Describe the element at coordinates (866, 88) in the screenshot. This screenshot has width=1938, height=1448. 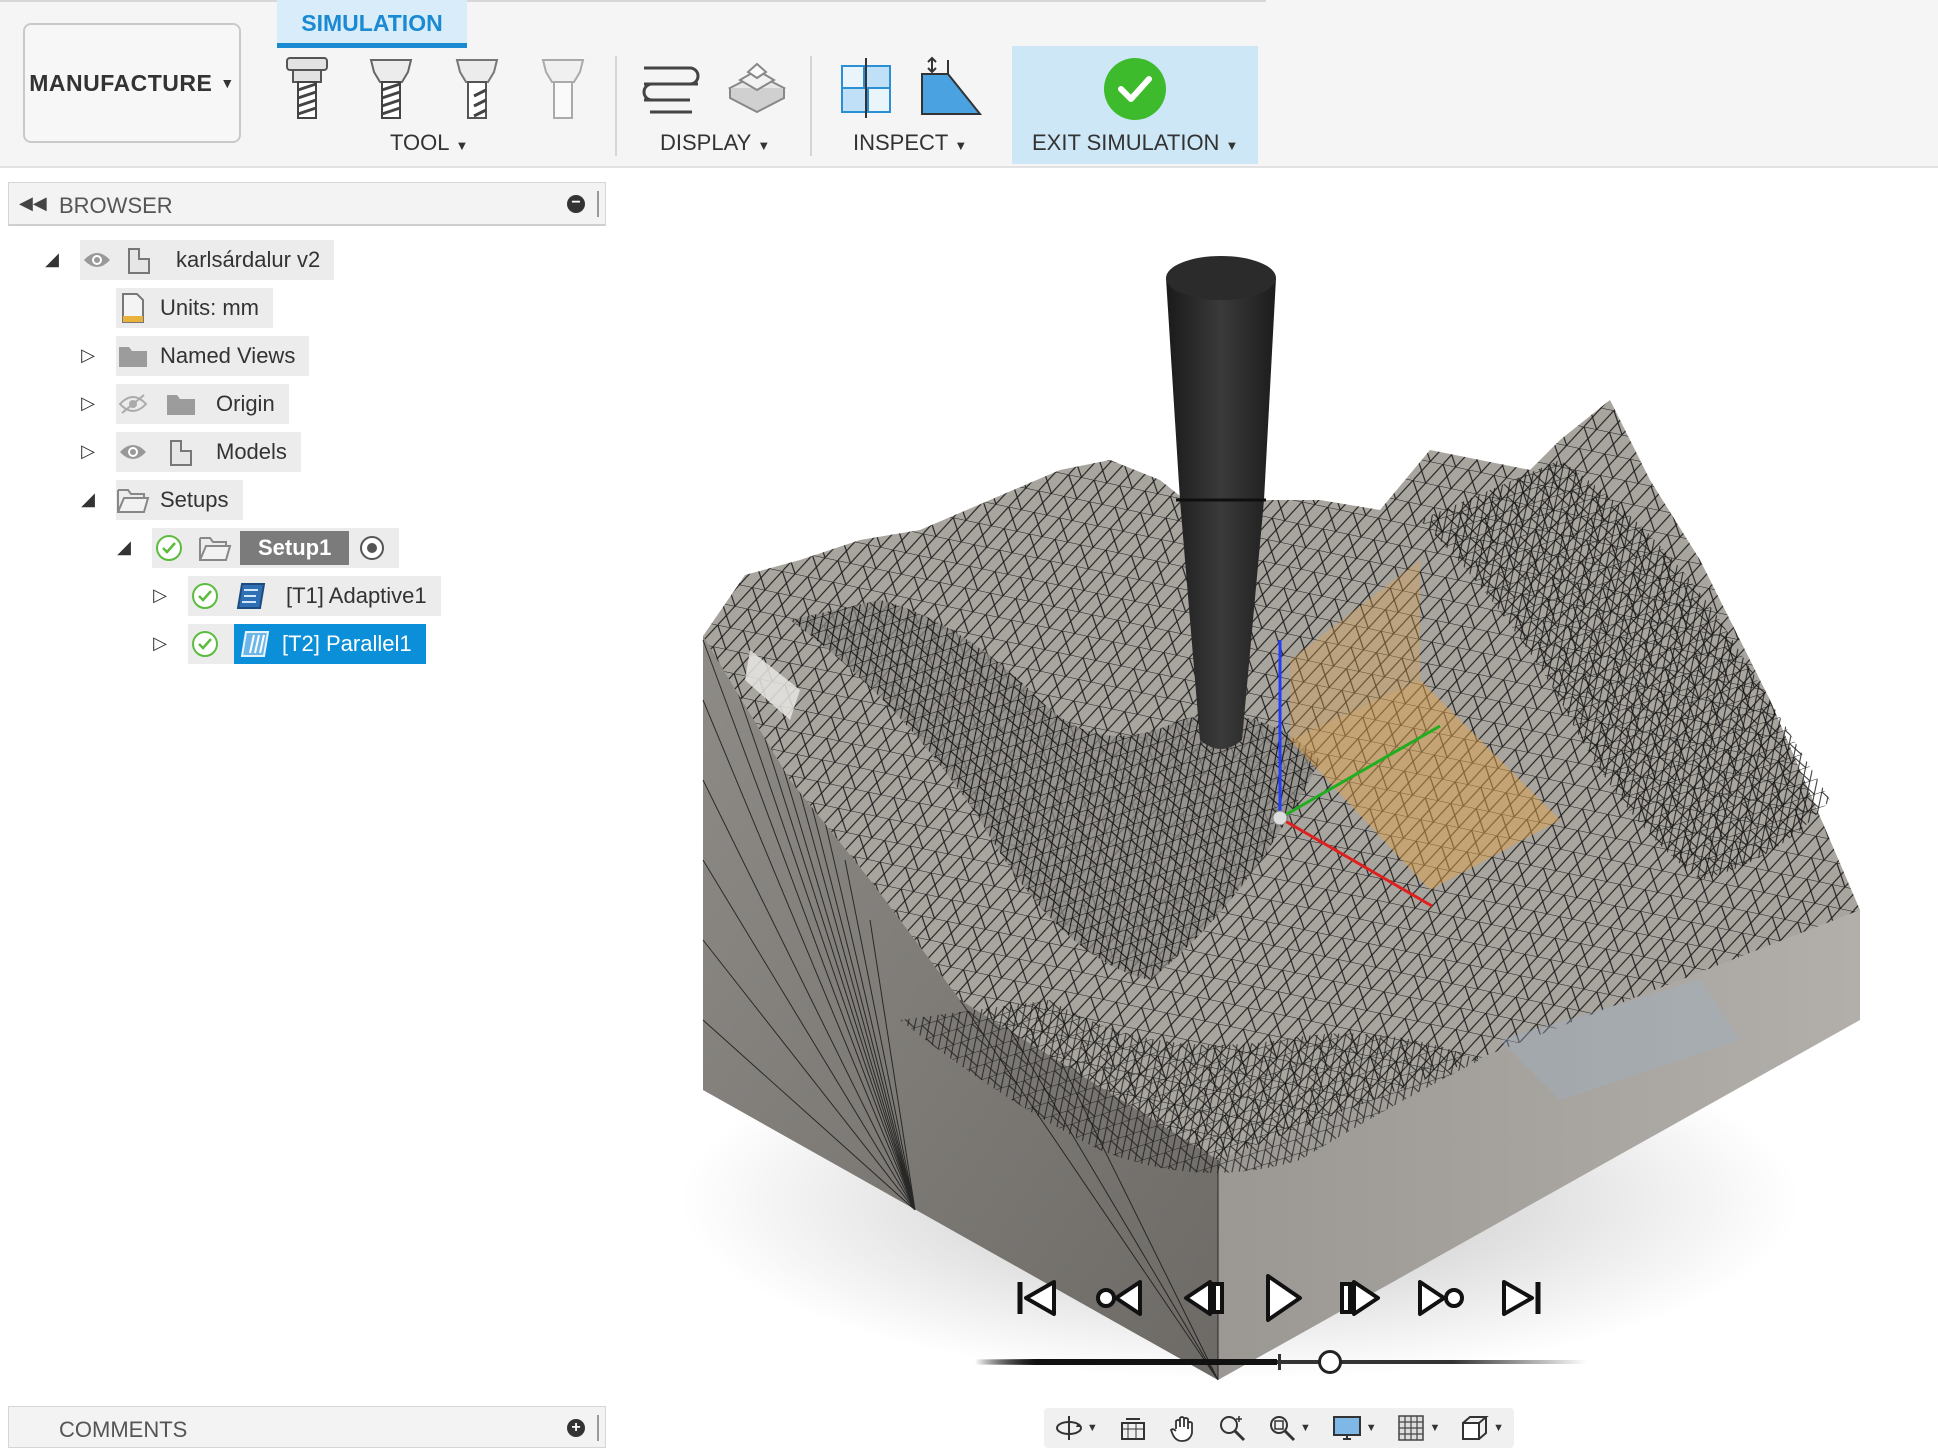
I see `section-analysis-icon` at that location.